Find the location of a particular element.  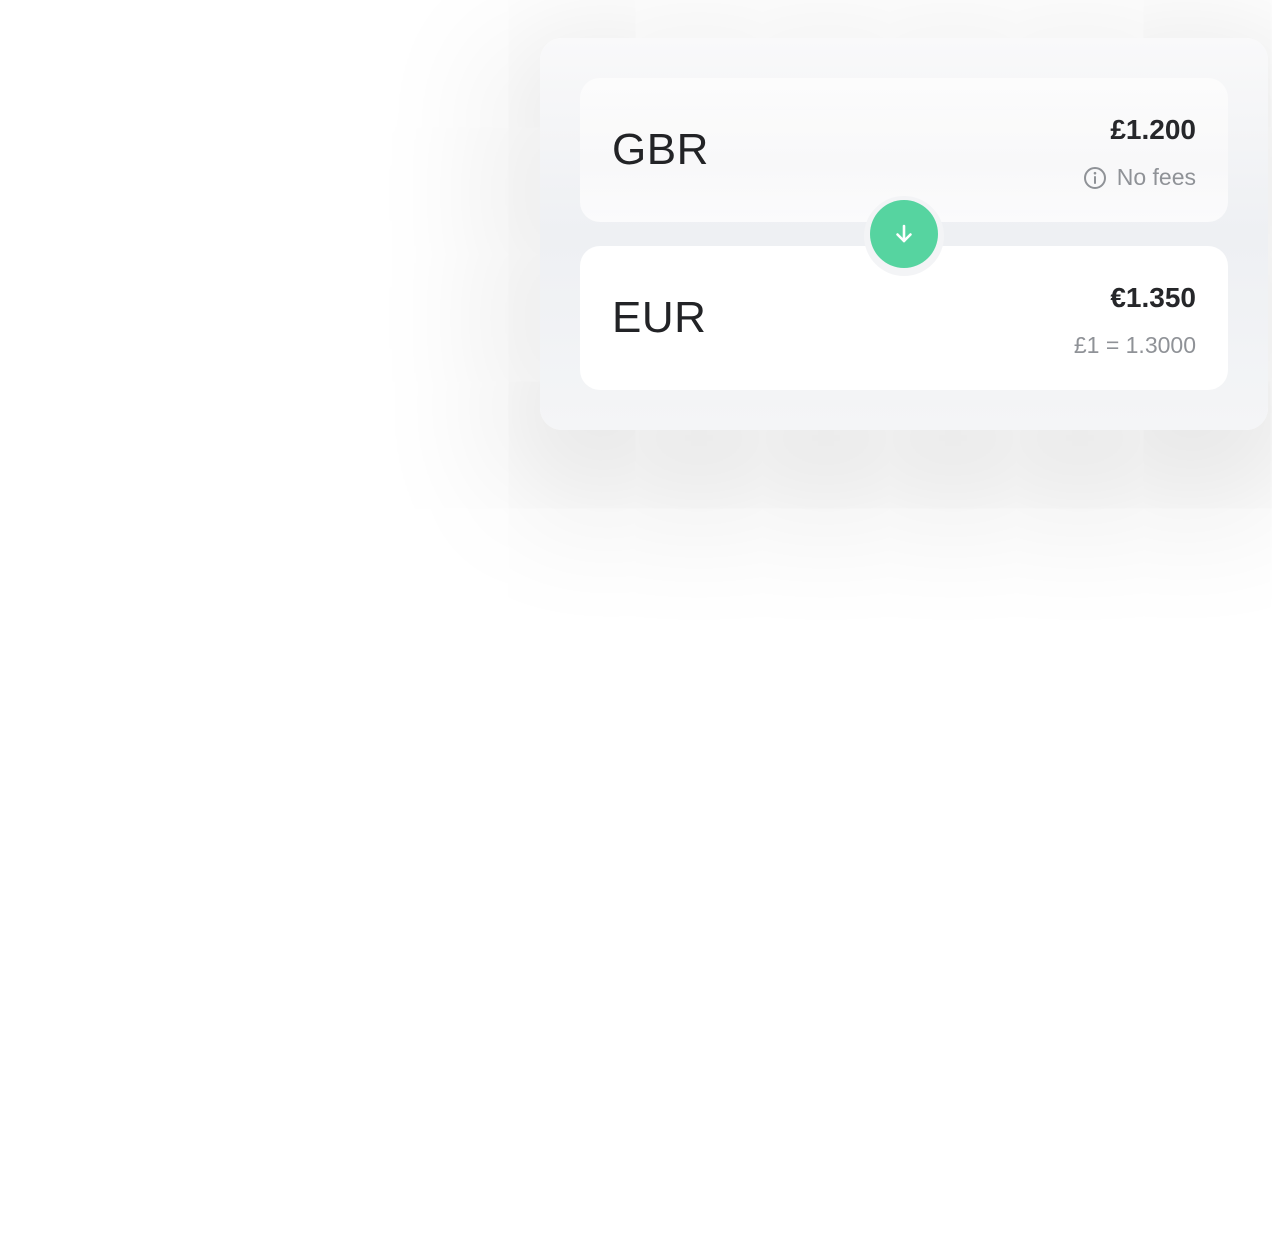

exchange-rate: £1 = 1.3000 is located at coordinates (1134, 345).